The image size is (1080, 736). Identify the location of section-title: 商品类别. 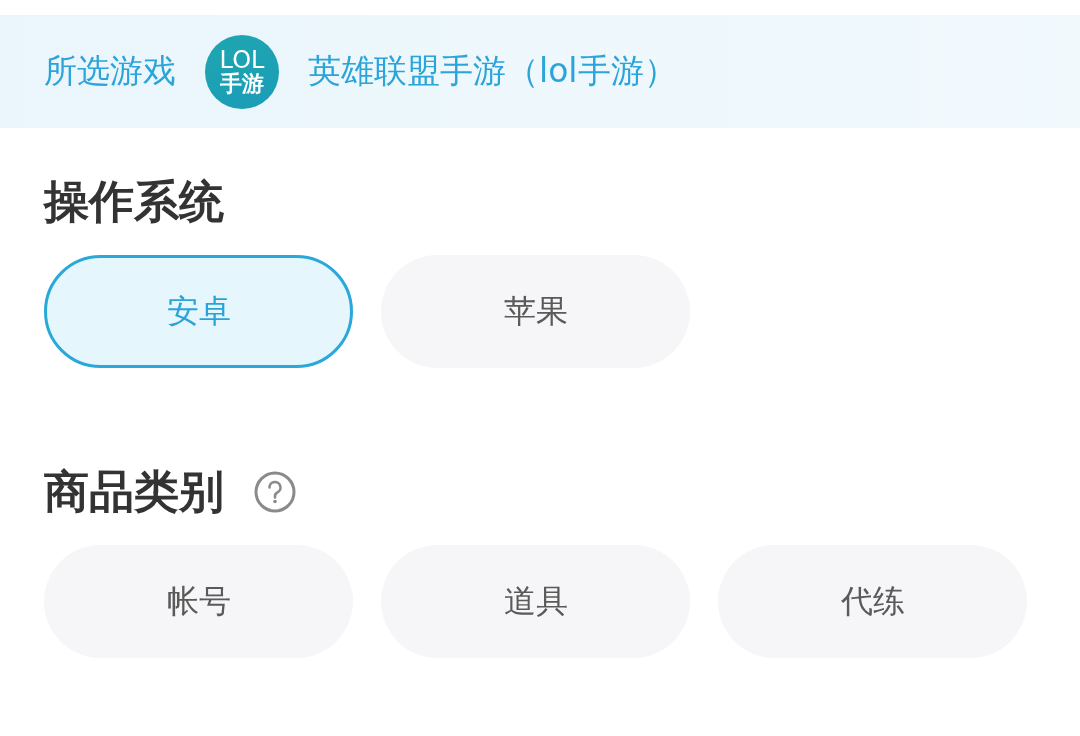
(134, 491).